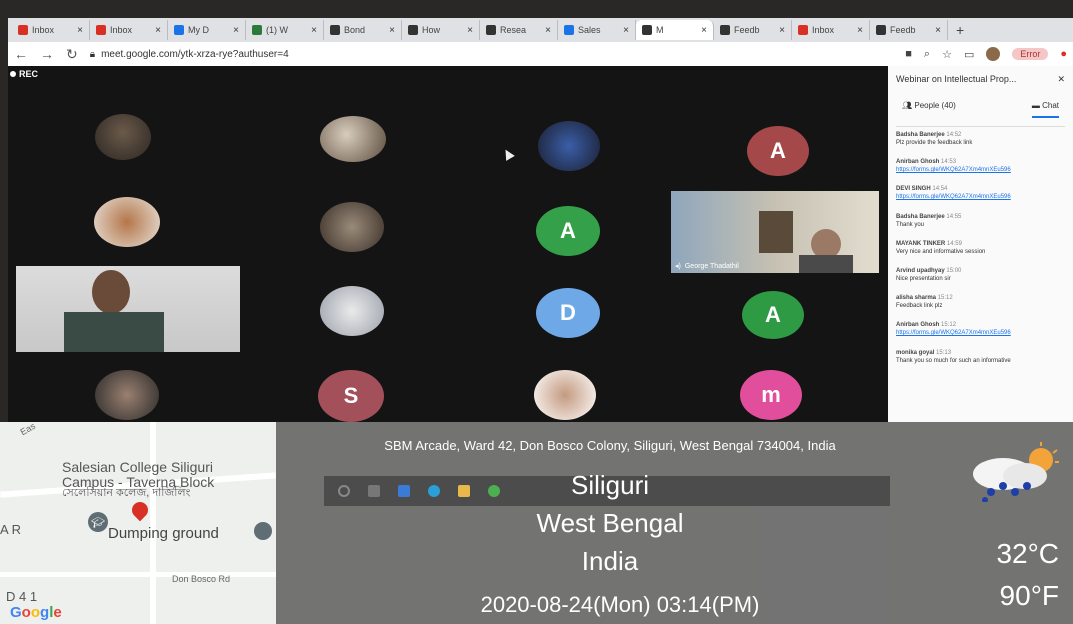  Describe the element at coordinates (929, 109) in the screenshot. I see `tab-people: 👥︎ People (40)` at that location.